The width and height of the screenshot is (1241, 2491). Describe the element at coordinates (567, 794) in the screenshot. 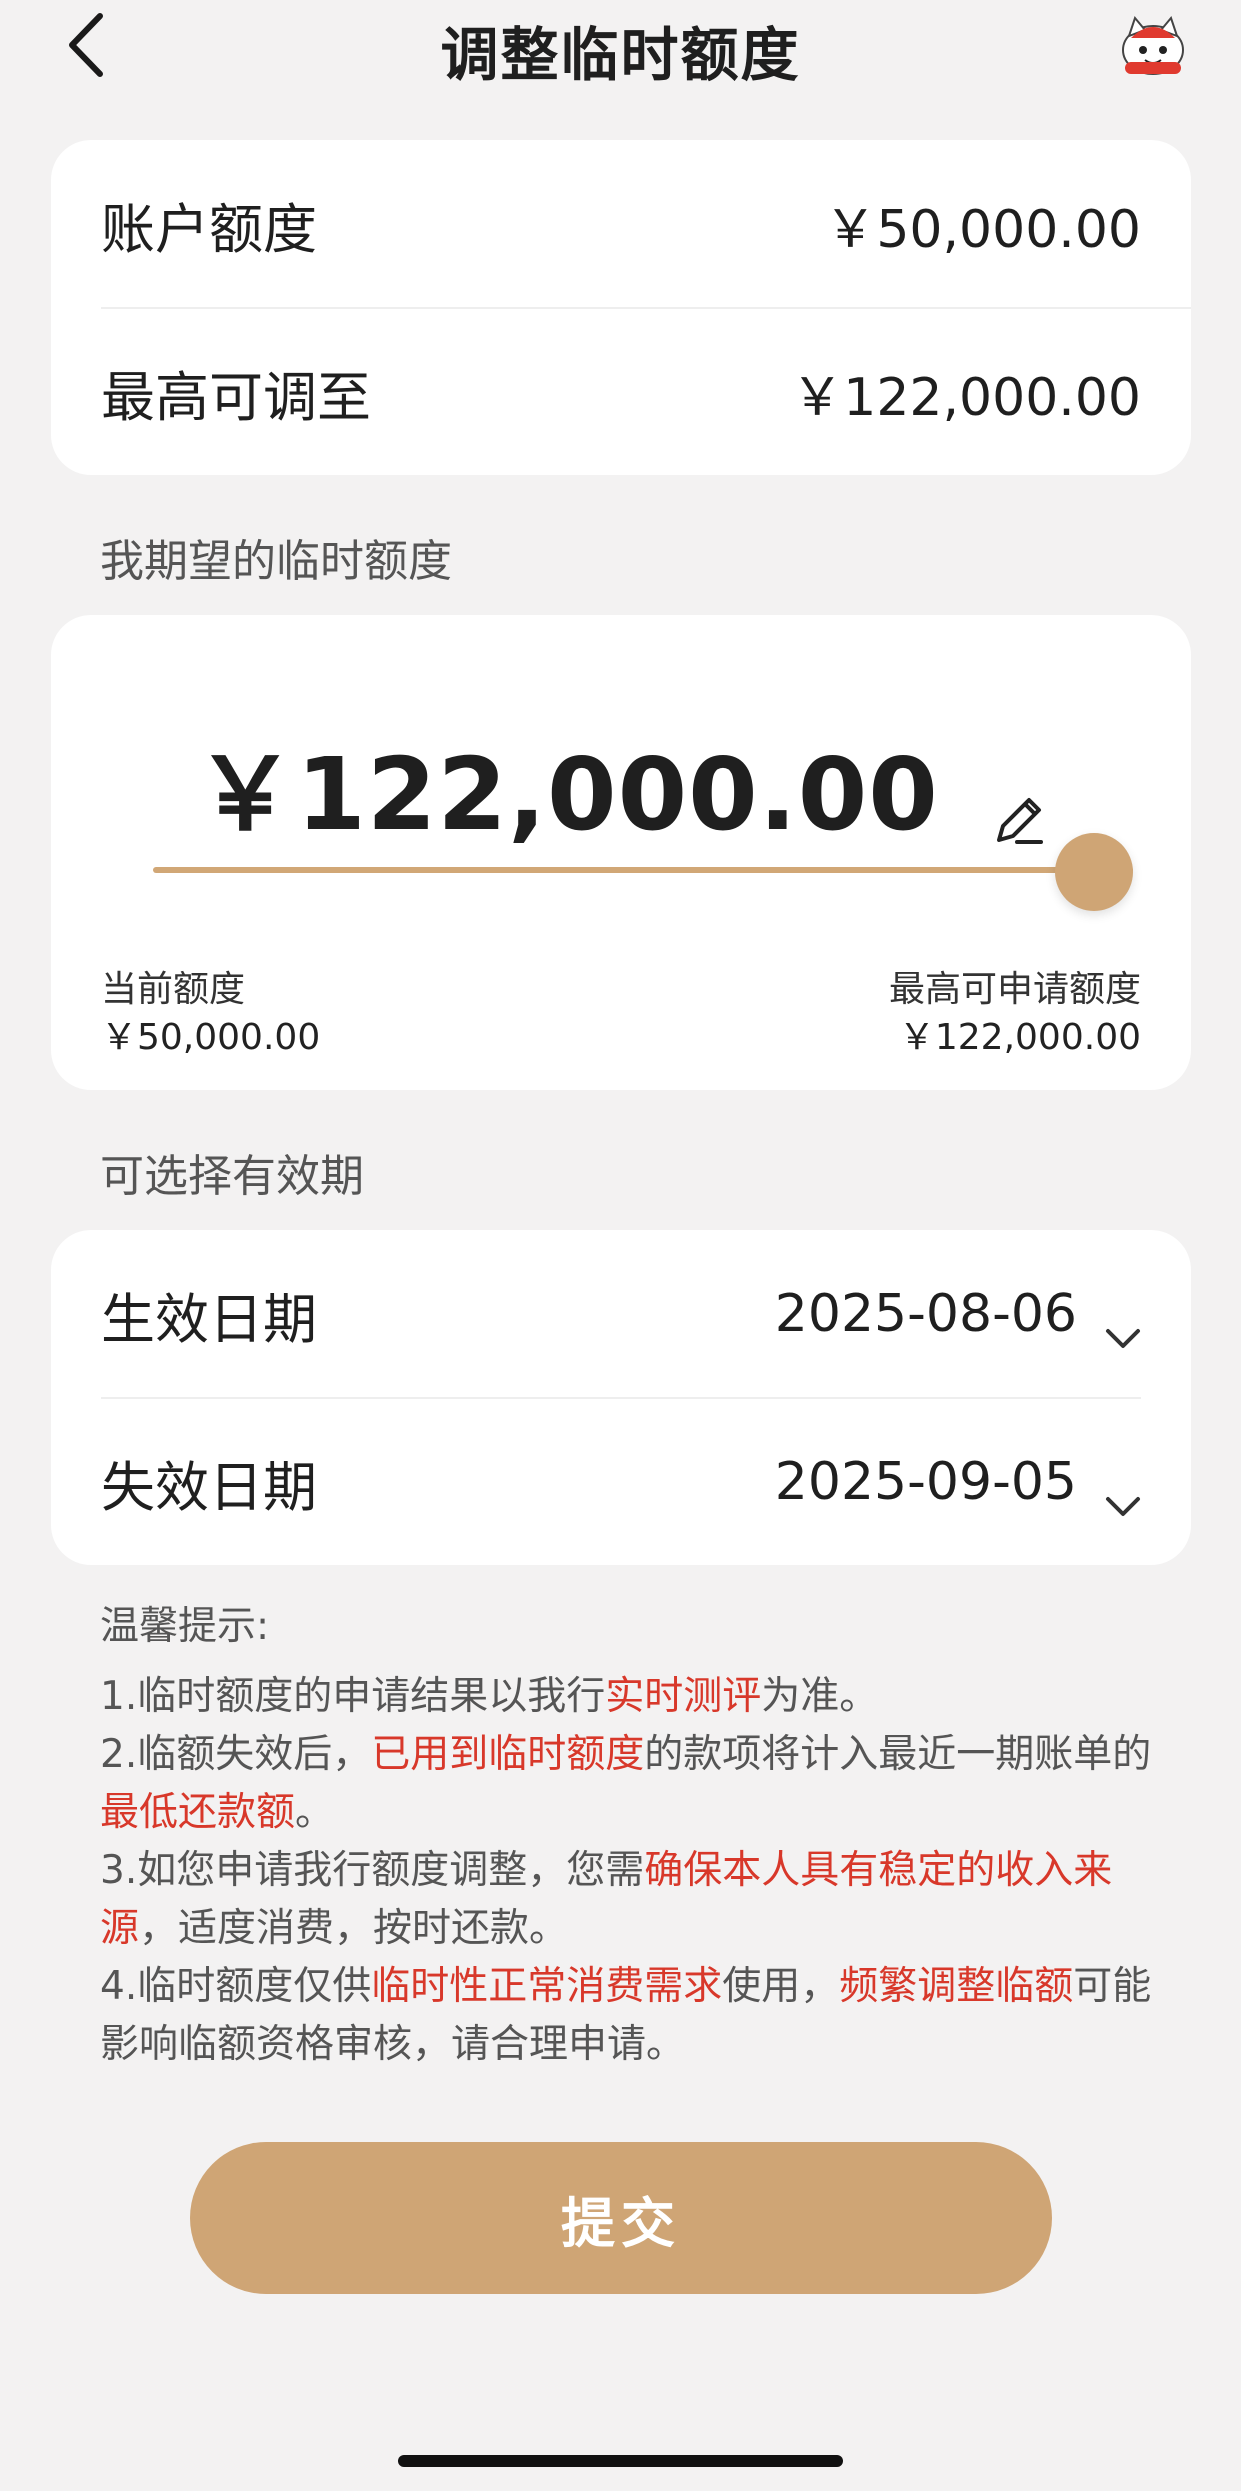

I see `expected-amount-value: ￥122,000.00` at that location.